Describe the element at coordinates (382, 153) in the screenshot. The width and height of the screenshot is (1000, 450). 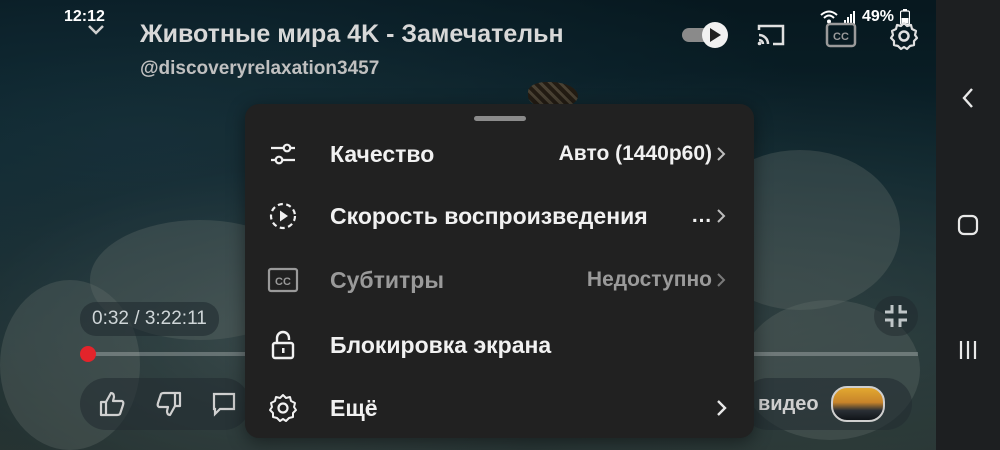
I see `menu-item-label: Качество` at that location.